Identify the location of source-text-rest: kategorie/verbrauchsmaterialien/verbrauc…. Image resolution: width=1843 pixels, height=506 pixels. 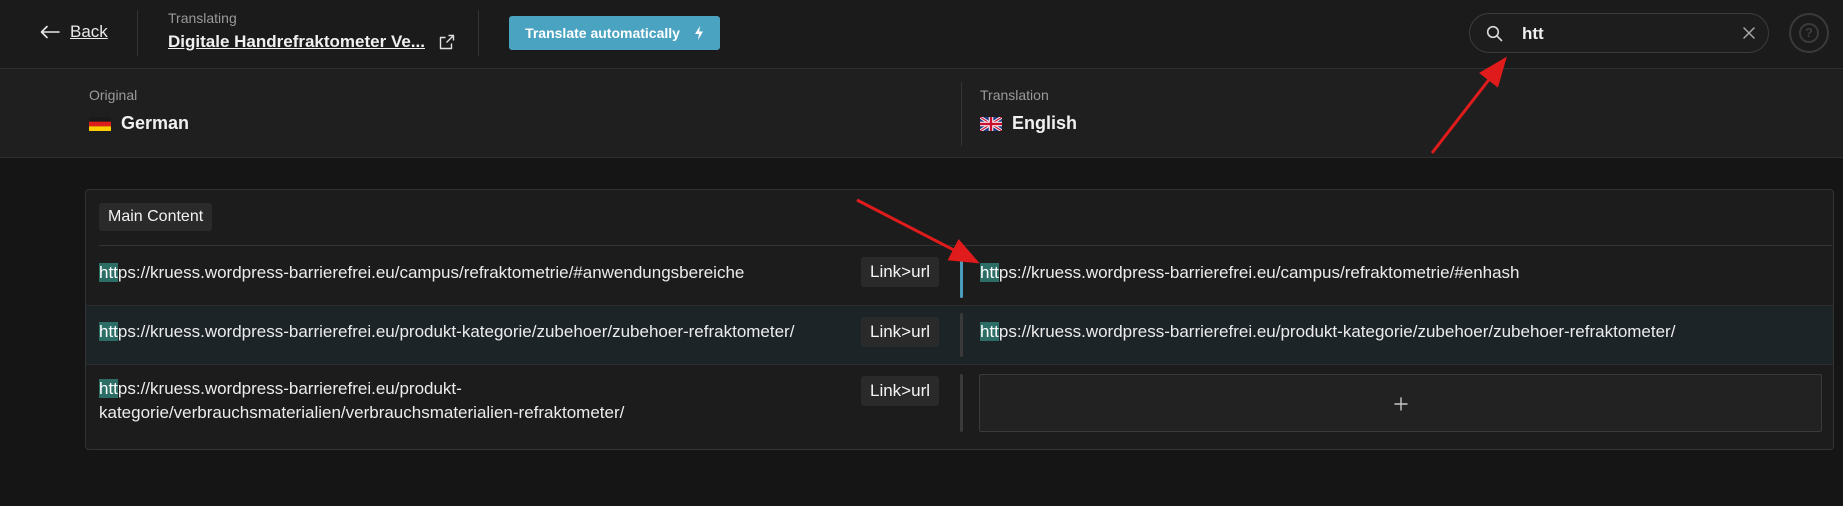
(362, 412).